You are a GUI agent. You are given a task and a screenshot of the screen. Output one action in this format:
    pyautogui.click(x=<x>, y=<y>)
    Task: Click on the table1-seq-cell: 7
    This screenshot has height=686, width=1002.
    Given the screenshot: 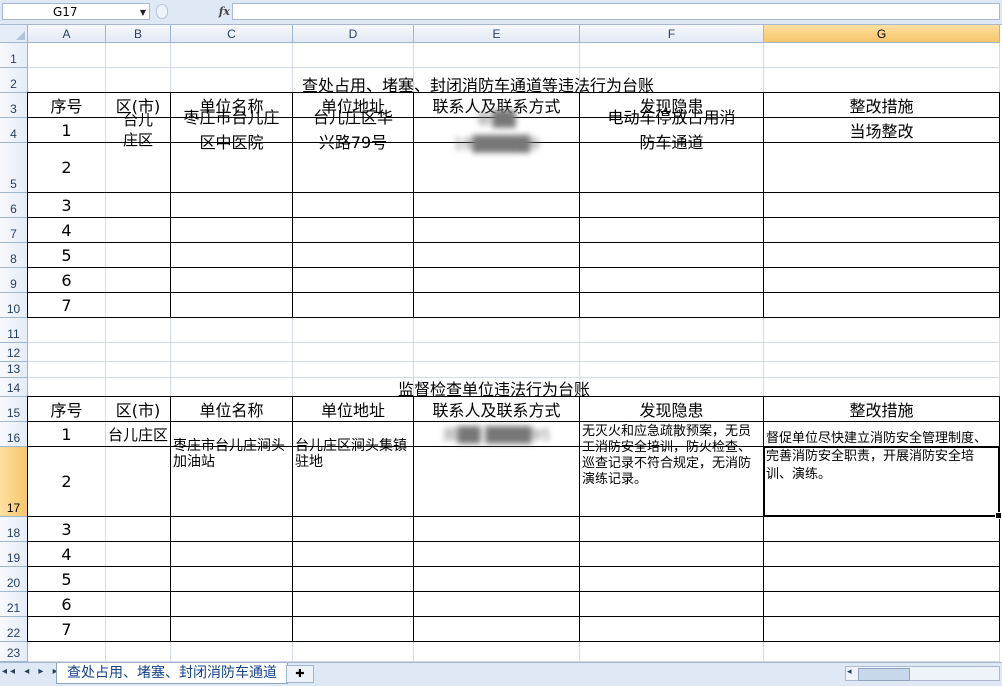 What is the action you would take?
    pyautogui.click(x=66, y=305)
    